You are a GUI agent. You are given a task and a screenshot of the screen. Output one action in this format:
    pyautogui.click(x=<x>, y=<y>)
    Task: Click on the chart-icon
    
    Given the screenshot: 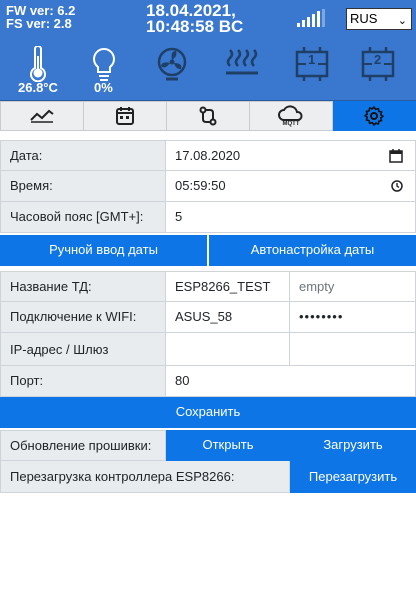 What is the action you would take?
    pyautogui.click(x=42, y=116)
    